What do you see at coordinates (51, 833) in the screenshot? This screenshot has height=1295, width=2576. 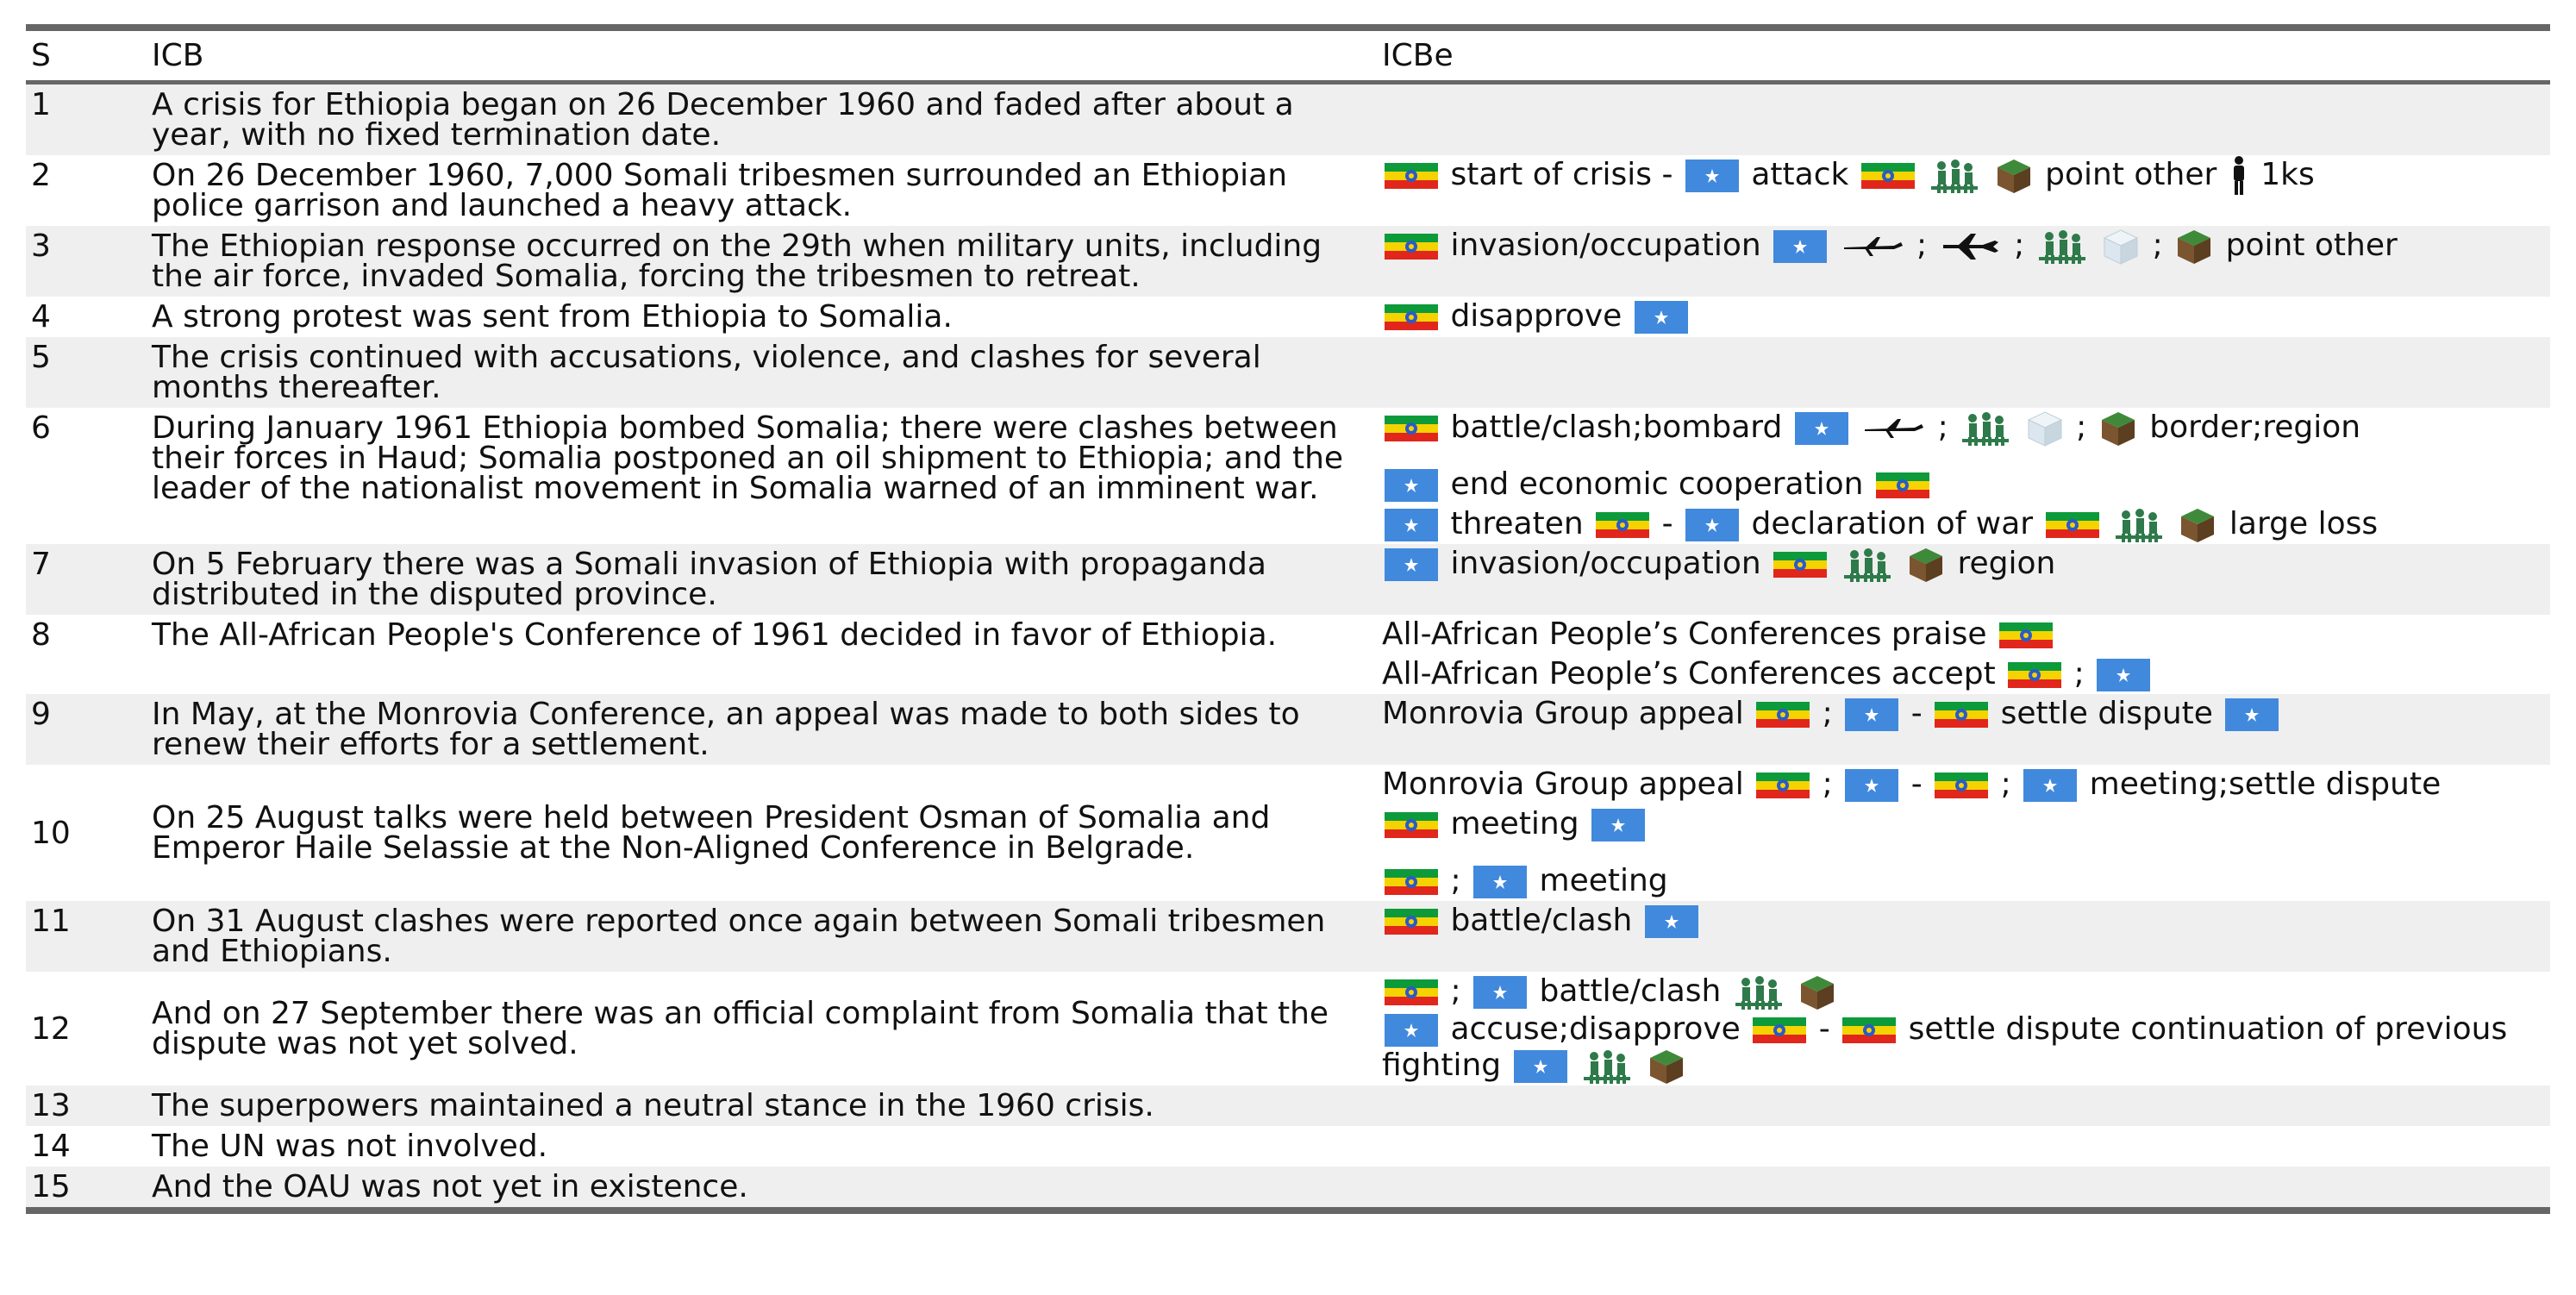 I see `row-number: 10` at bounding box center [51, 833].